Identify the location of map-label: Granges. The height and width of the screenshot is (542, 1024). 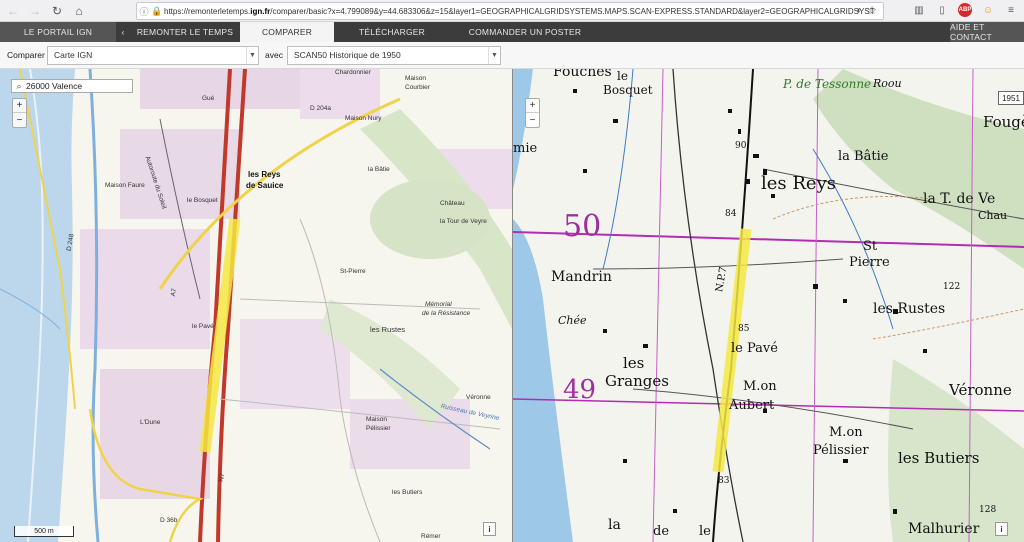
(637, 381).